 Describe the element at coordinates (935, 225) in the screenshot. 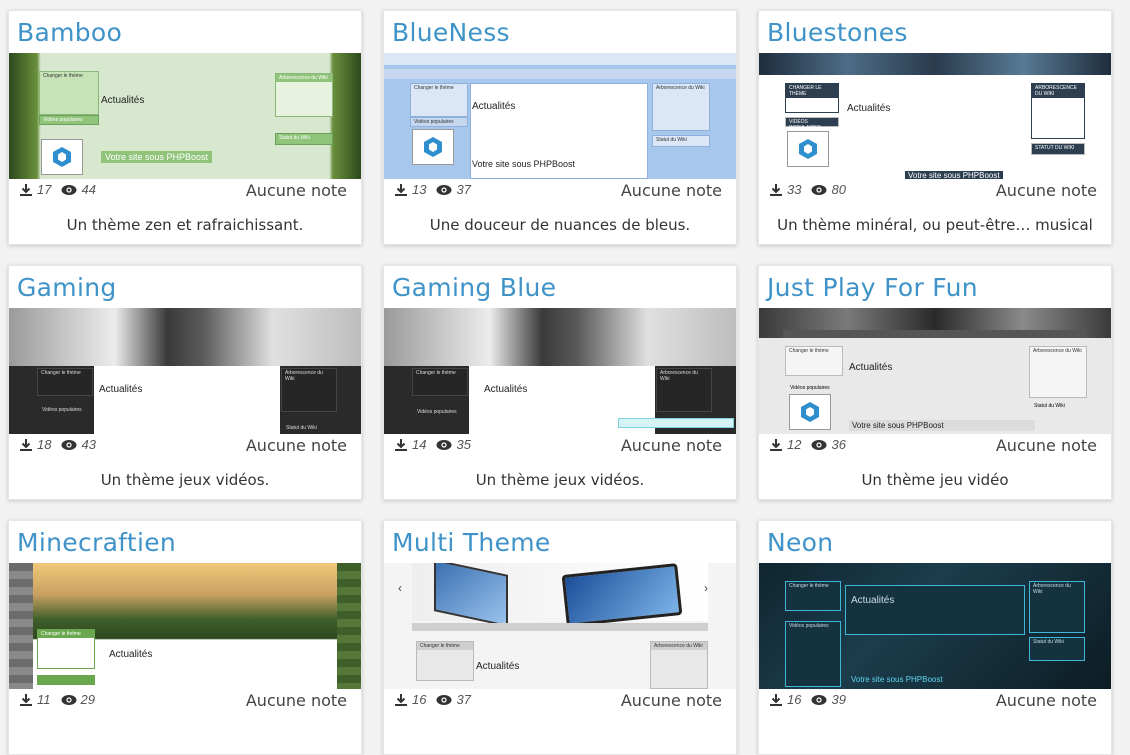

I see `theme-description: Un thème minéral, ou peut-être… musical` at that location.